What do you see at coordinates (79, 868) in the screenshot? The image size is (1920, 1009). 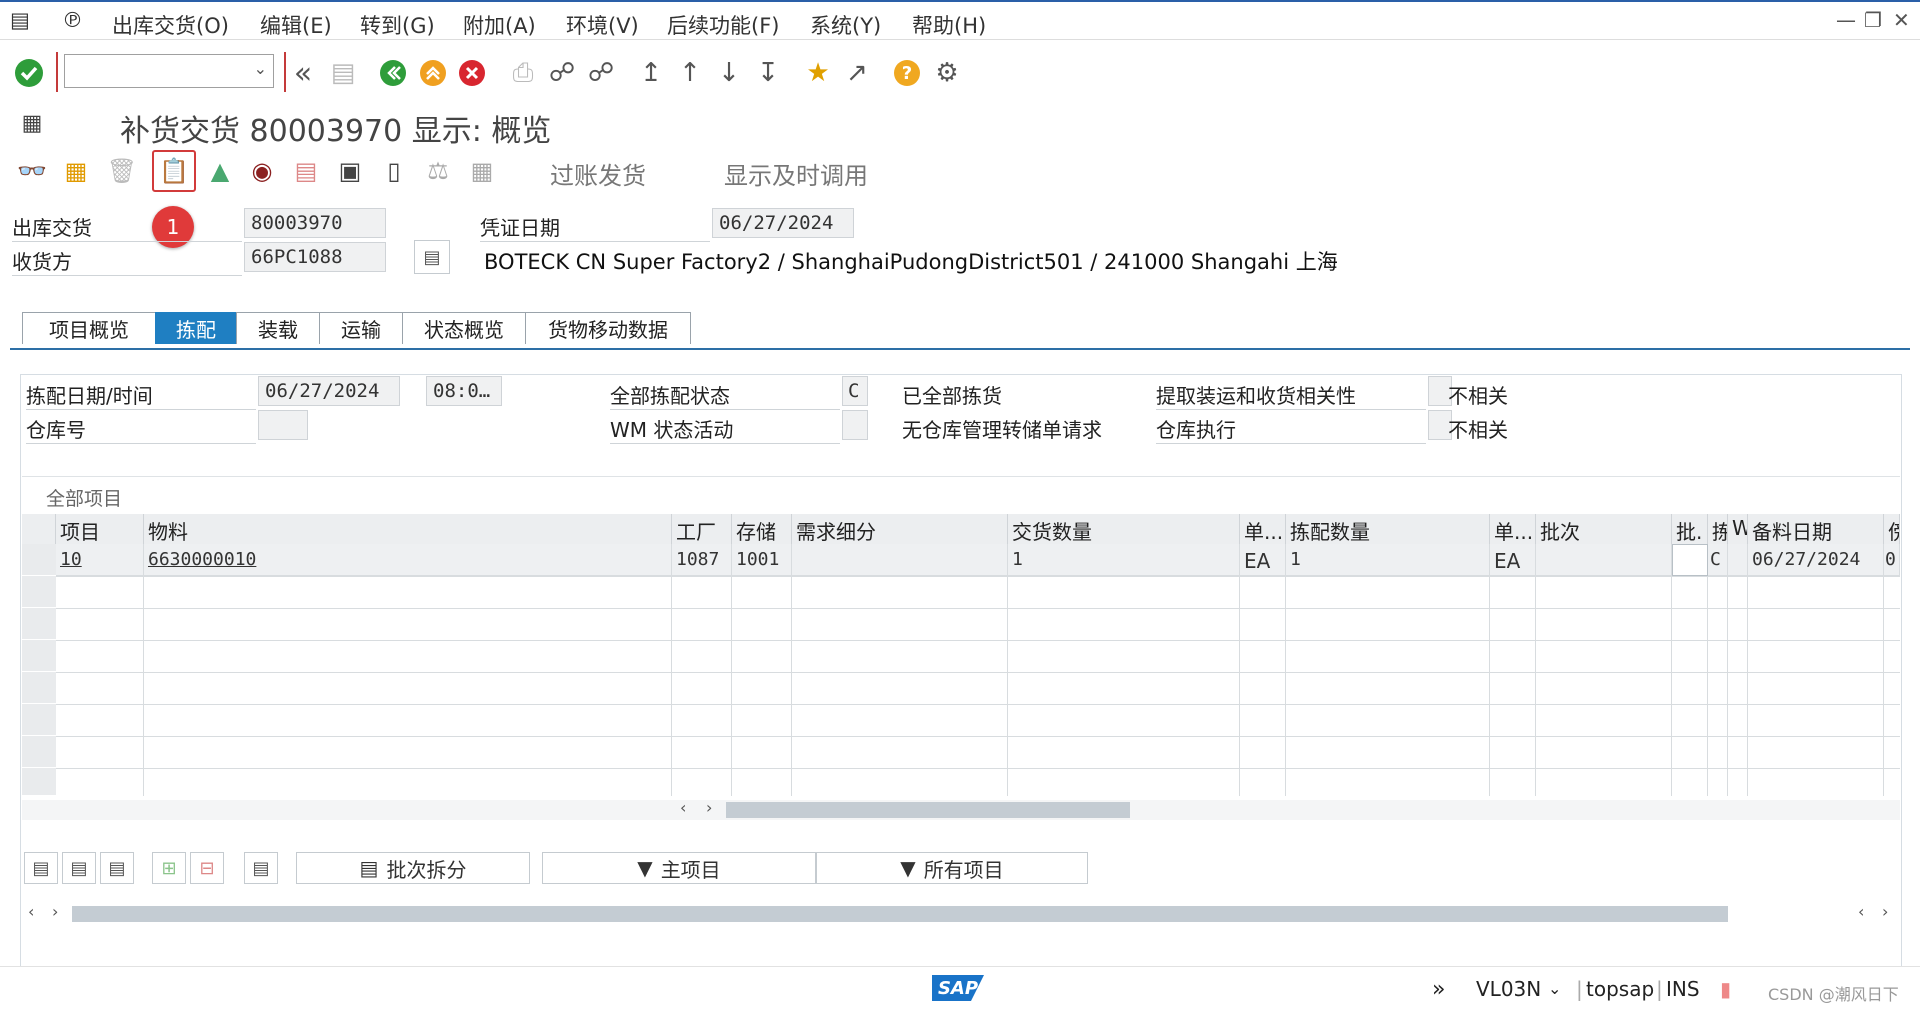 I see `select-all-icon: ▤` at bounding box center [79, 868].